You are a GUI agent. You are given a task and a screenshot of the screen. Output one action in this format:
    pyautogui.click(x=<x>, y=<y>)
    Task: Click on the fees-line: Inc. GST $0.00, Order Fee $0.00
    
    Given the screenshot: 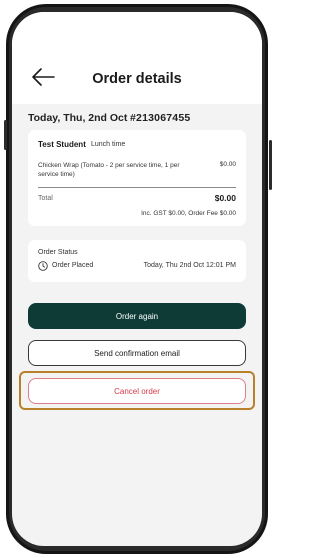 What is the action you would take?
    pyautogui.click(x=188, y=213)
    